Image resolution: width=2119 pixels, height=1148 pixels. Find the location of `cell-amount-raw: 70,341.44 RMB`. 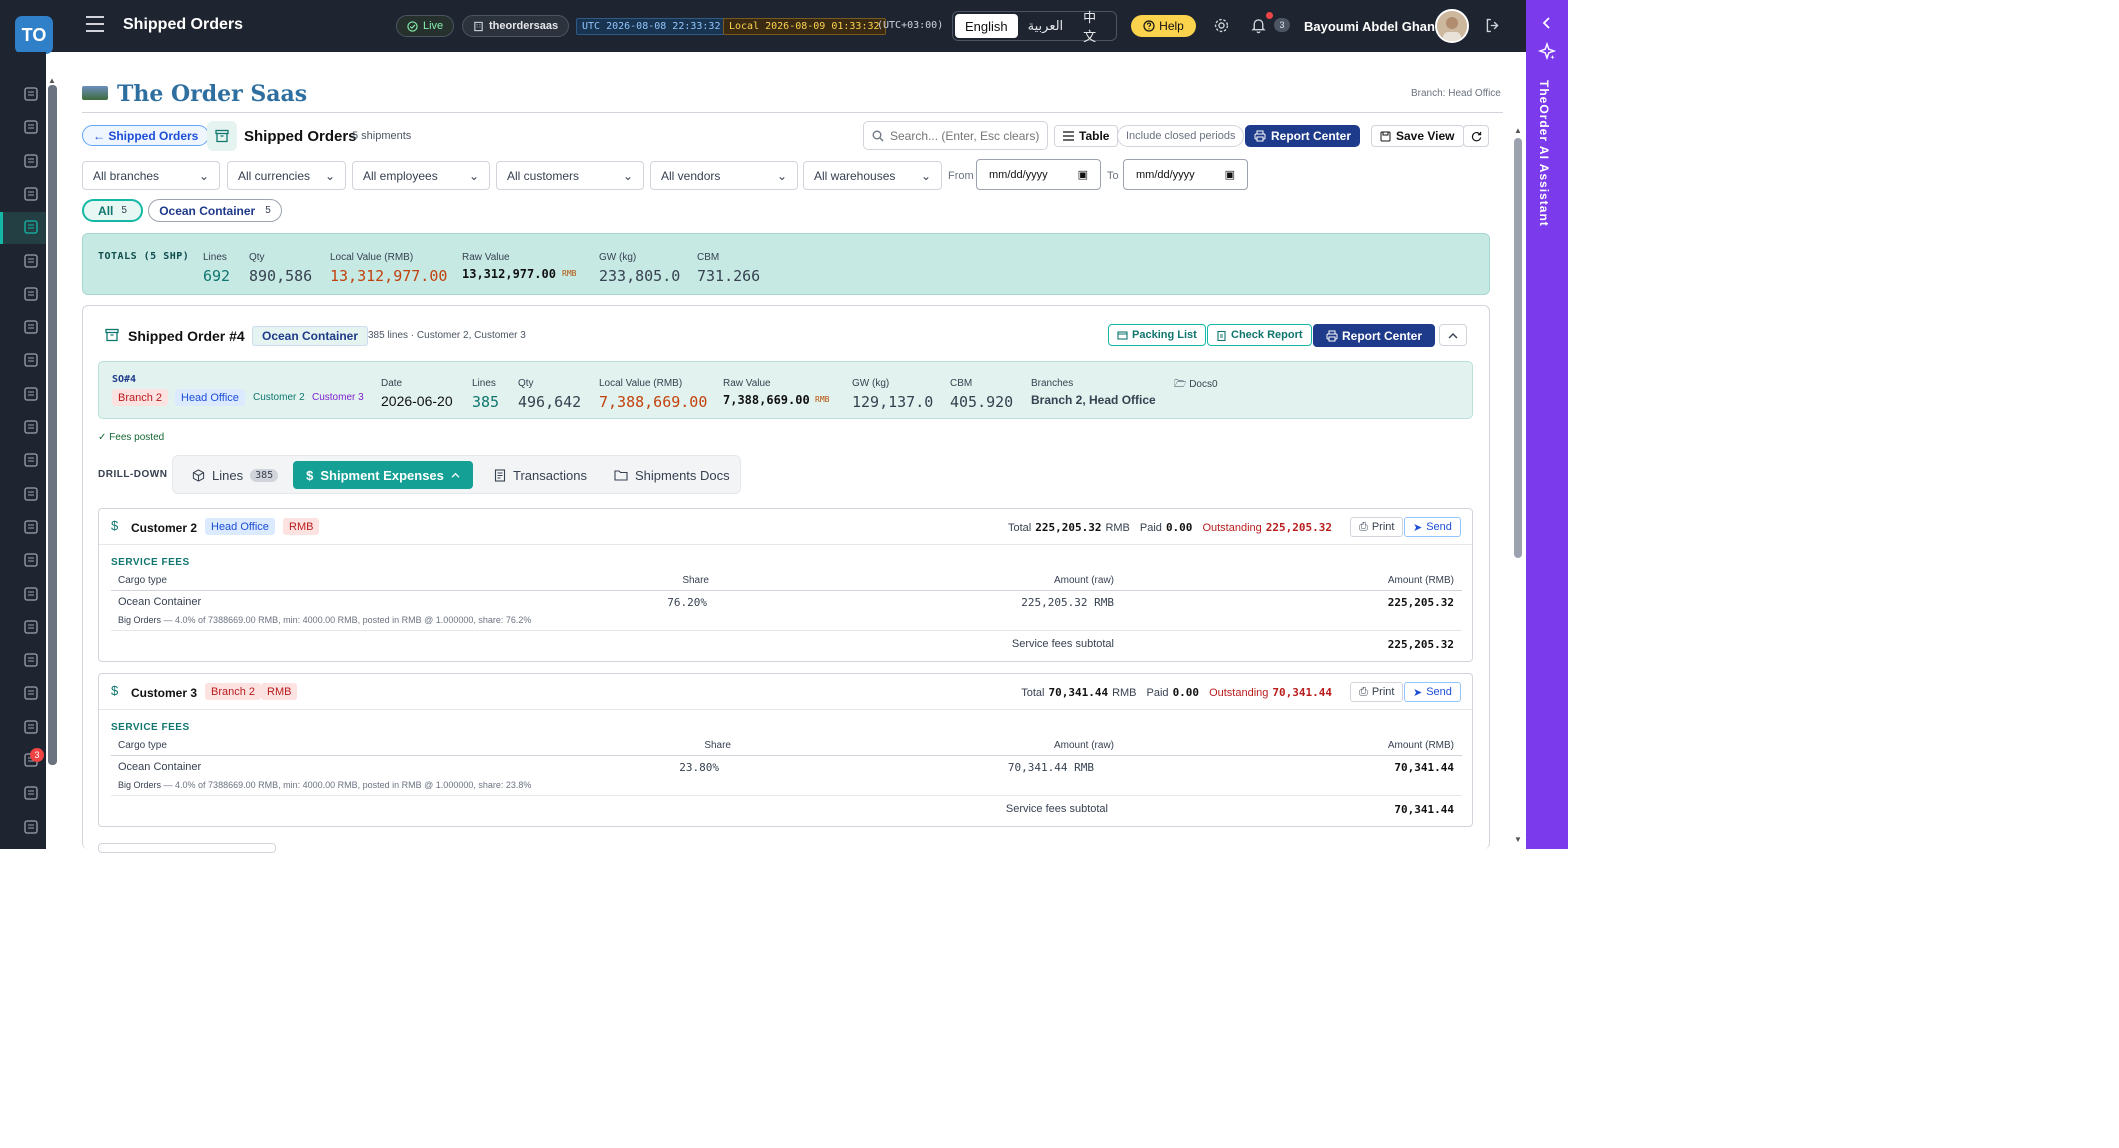

cell-amount-raw: 70,341.44 RMB is located at coordinates (1050, 767).